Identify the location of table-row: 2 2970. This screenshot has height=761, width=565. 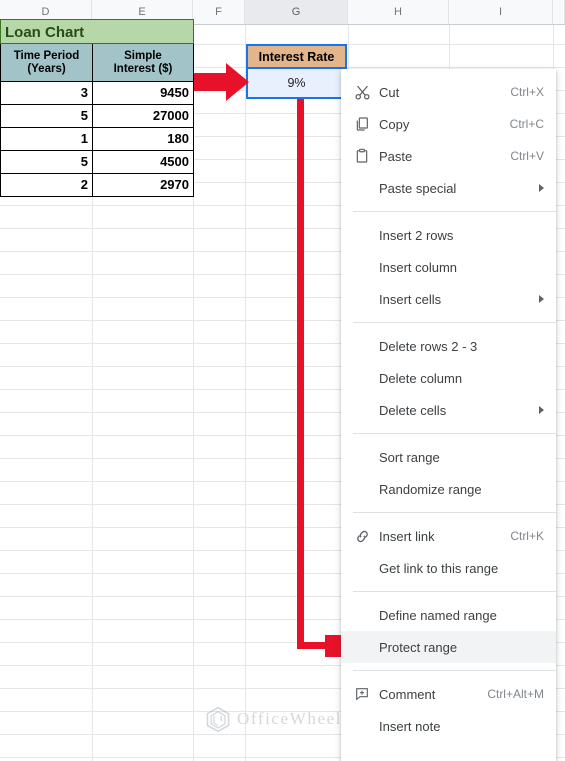
(97, 185).